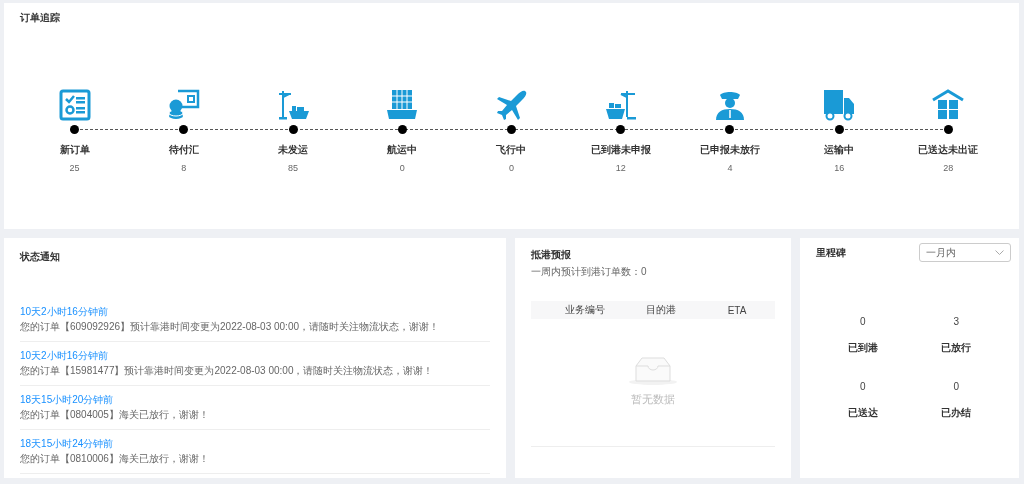 The image size is (1024, 484). Describe the element at coordinates (551, 255) in the screenshot. I see `panel-title: 抵港预报` at that location.